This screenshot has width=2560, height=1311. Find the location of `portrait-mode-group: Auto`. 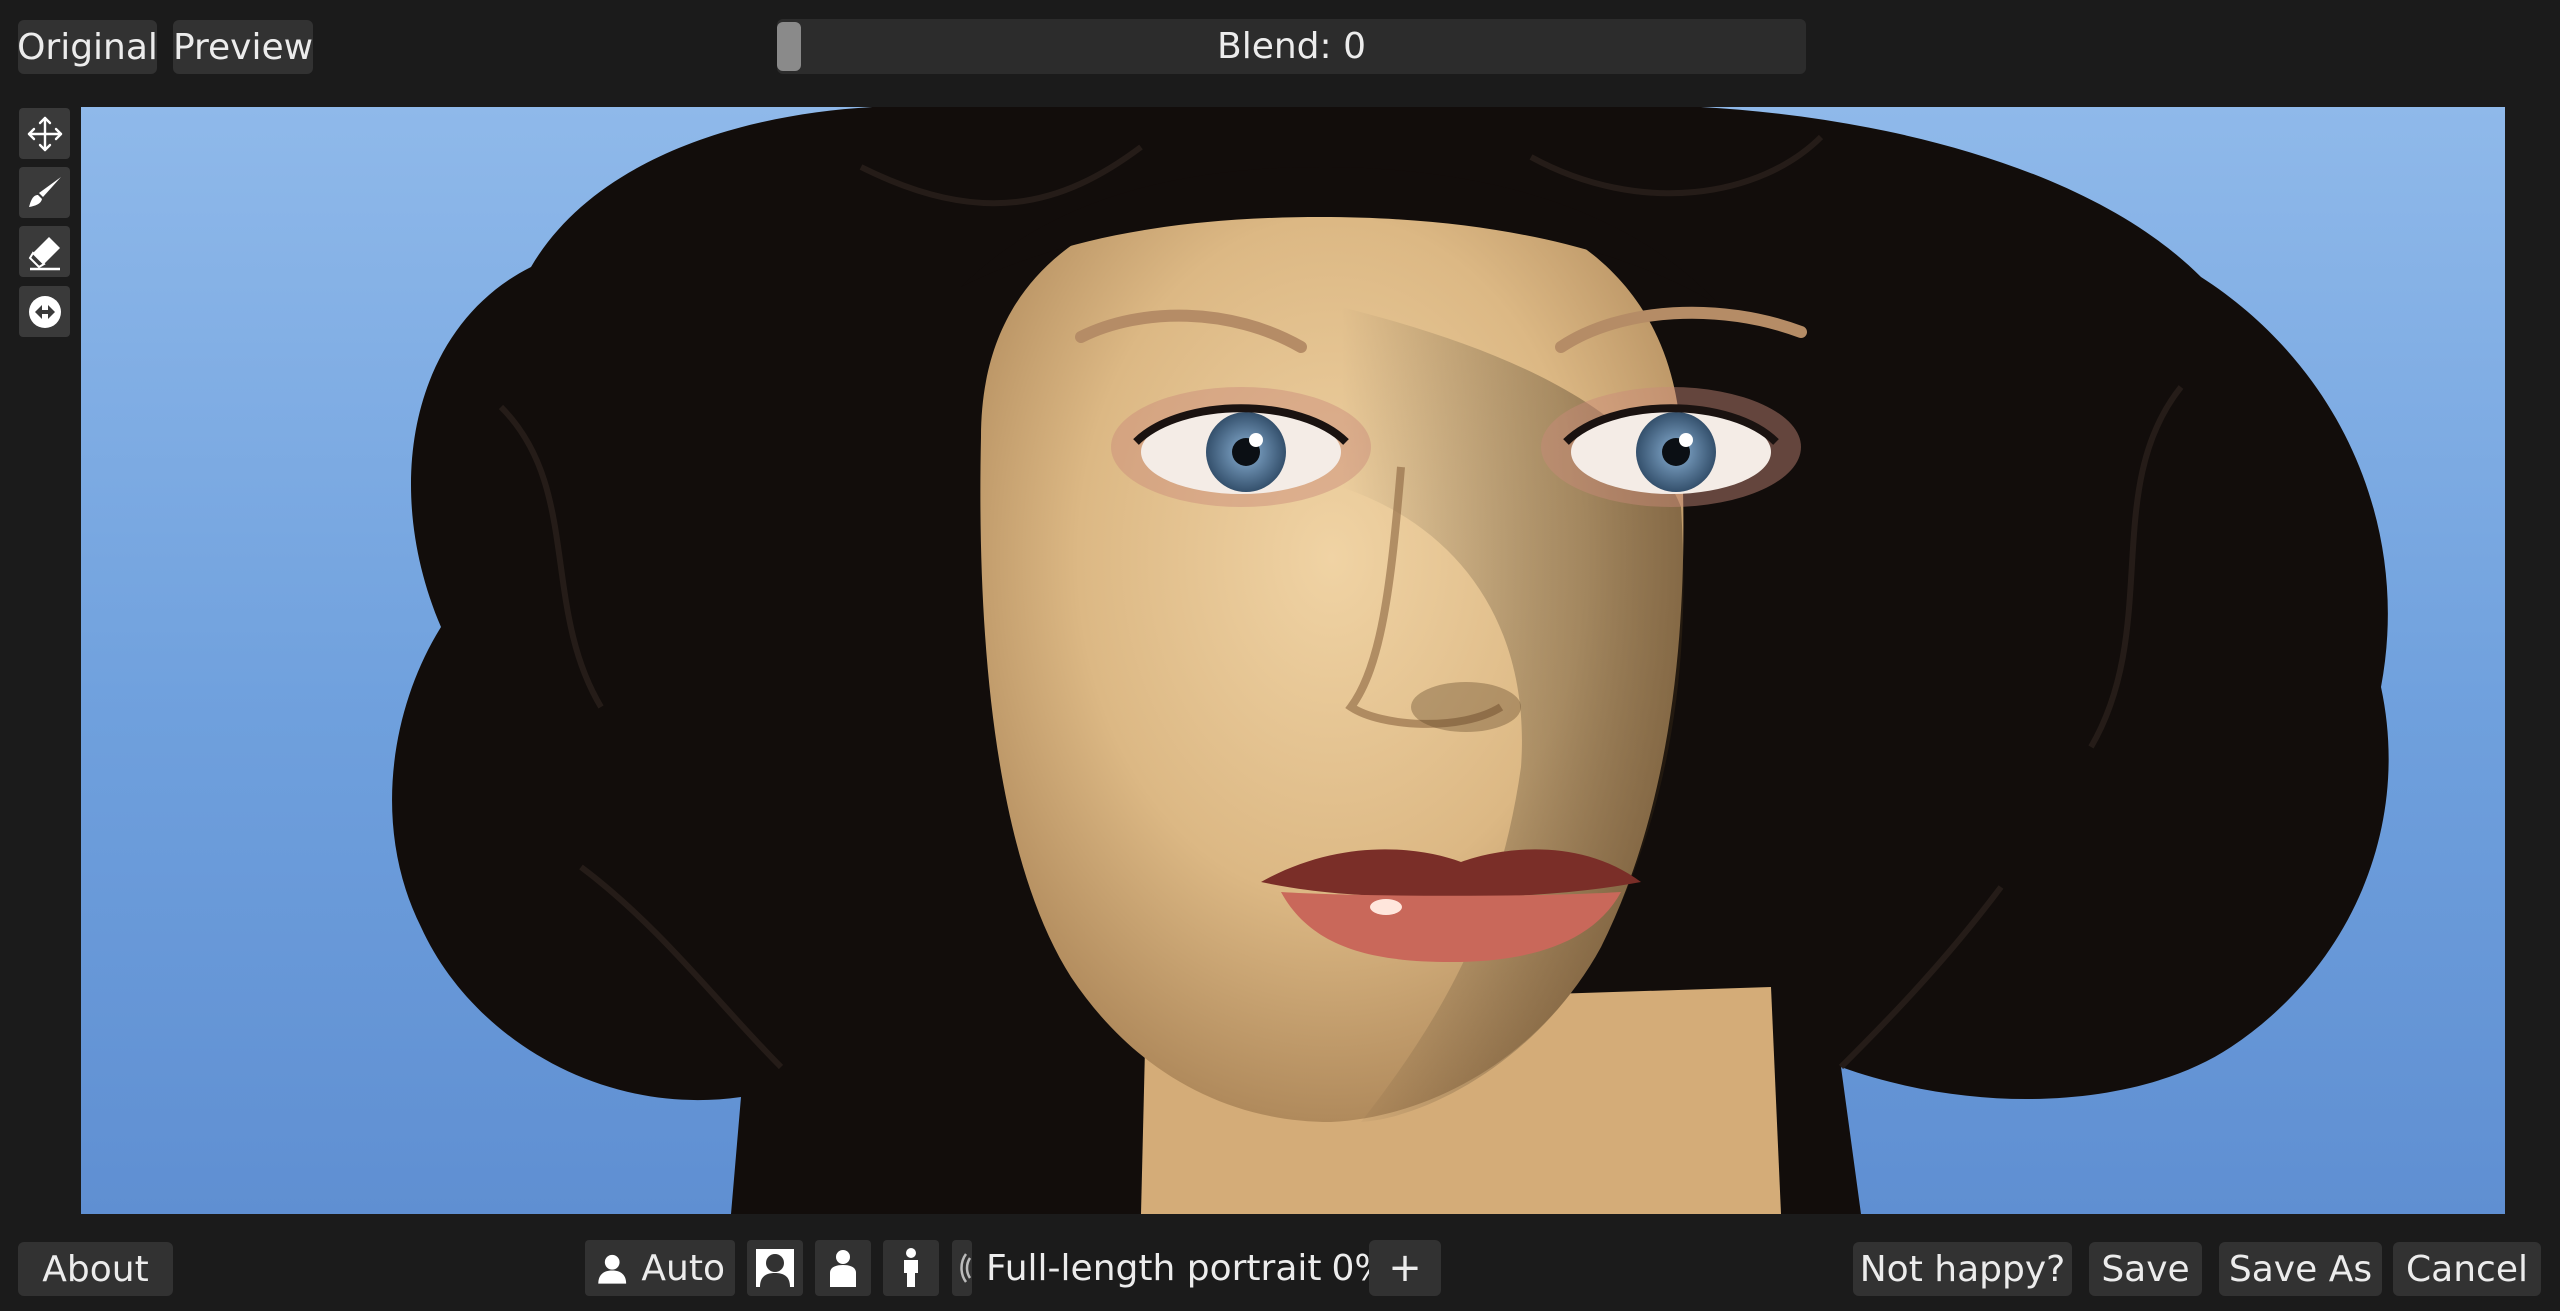

portrait-mode-group: Auto is located at coordinates (762, 1268).